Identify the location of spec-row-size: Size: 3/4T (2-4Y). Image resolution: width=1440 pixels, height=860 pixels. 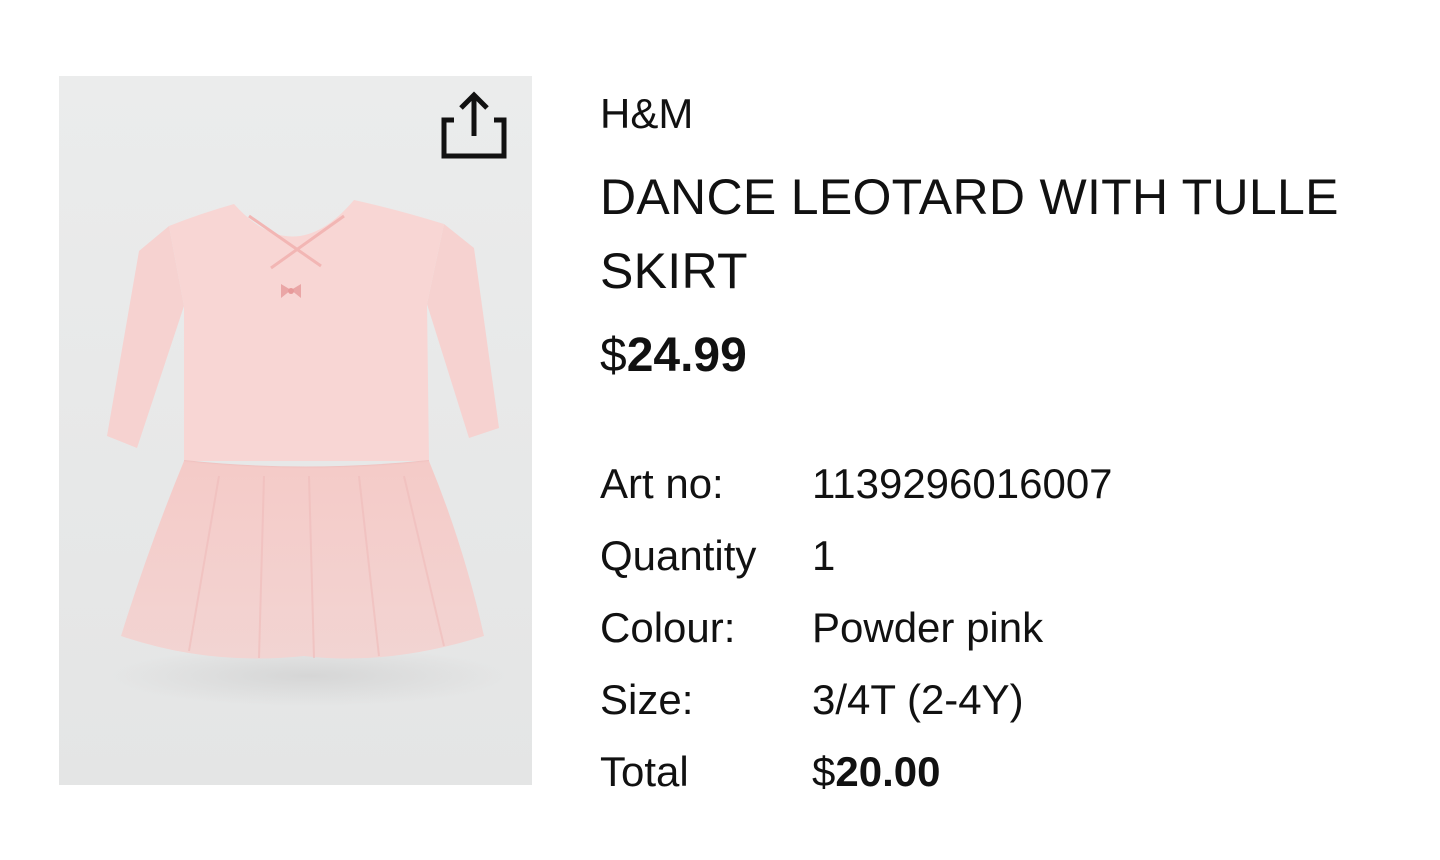
(856, 700).